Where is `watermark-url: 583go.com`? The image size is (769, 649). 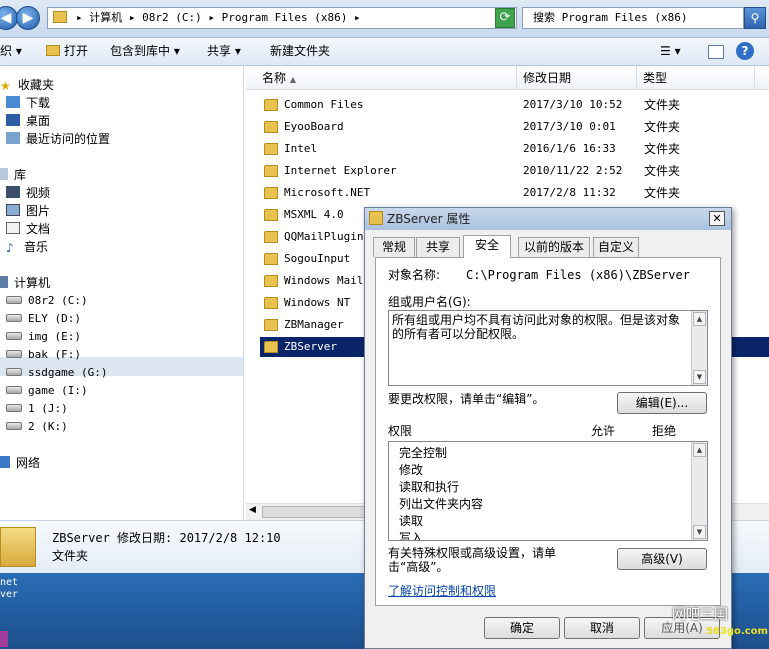
watermark-url: 583go.com is located at coordinates (737, 631).